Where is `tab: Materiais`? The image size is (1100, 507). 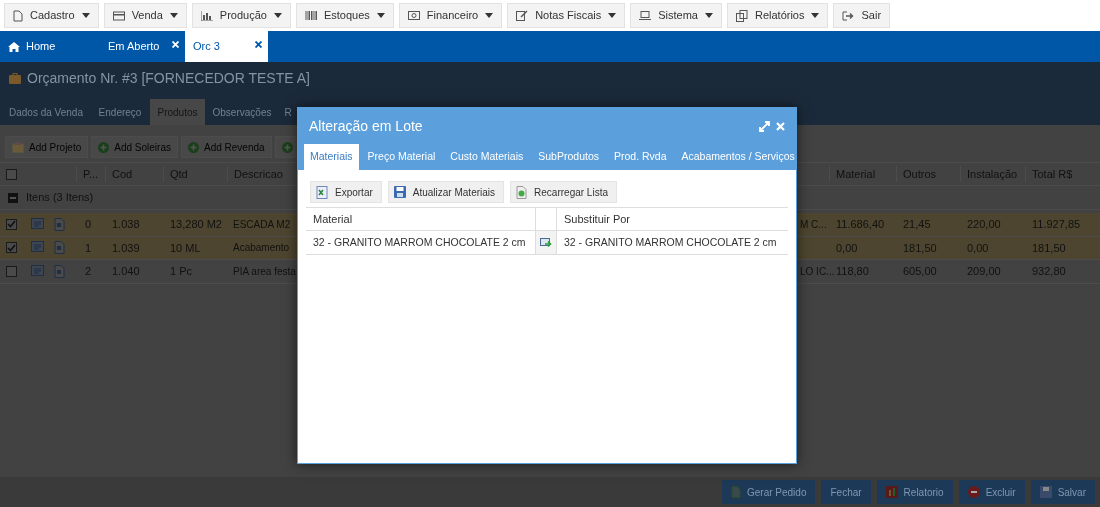 tab: Materiais is located at coordinates (331, 157).